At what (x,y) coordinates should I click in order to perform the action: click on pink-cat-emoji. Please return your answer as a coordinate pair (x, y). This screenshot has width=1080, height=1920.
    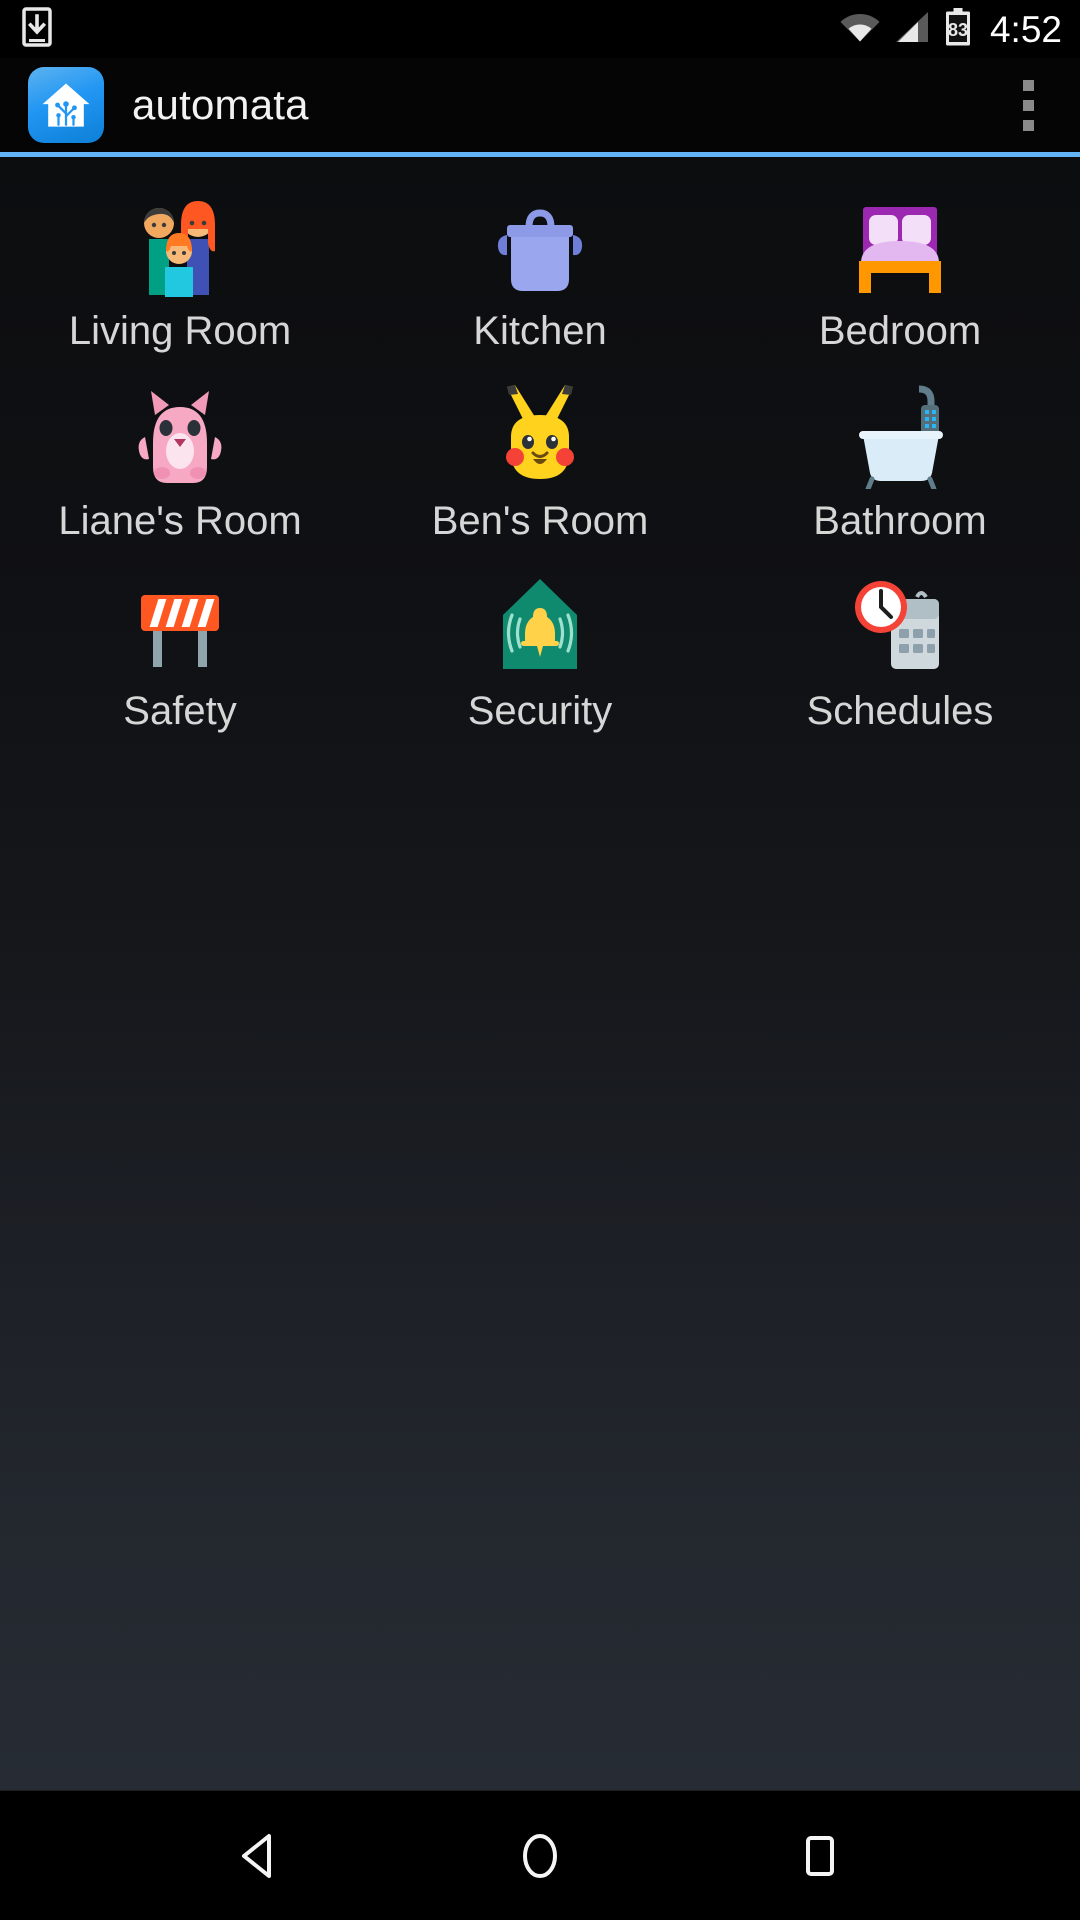
    Looking at the image, I should click on (180, 437).